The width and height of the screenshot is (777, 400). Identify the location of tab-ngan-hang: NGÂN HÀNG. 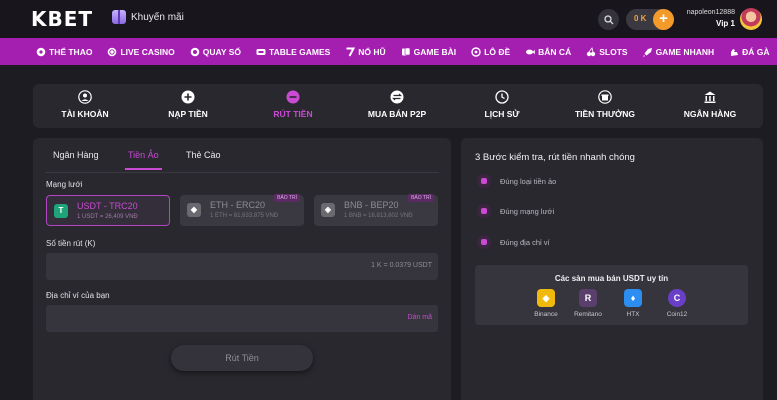
(710, 104).